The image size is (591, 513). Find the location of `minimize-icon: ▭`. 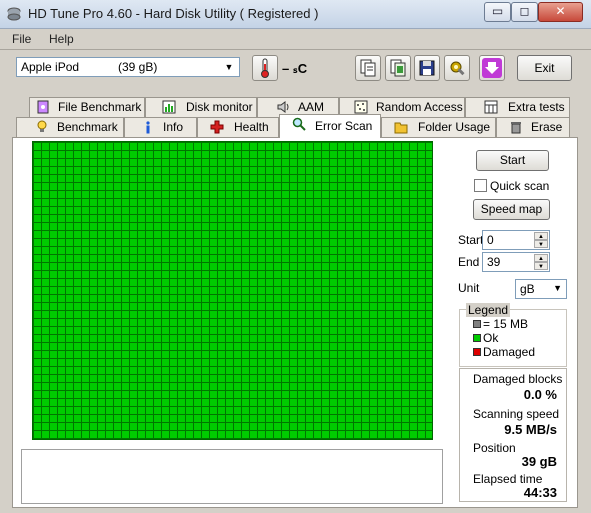

minimize-icon: ▭ is located at coordinates (497, 11).